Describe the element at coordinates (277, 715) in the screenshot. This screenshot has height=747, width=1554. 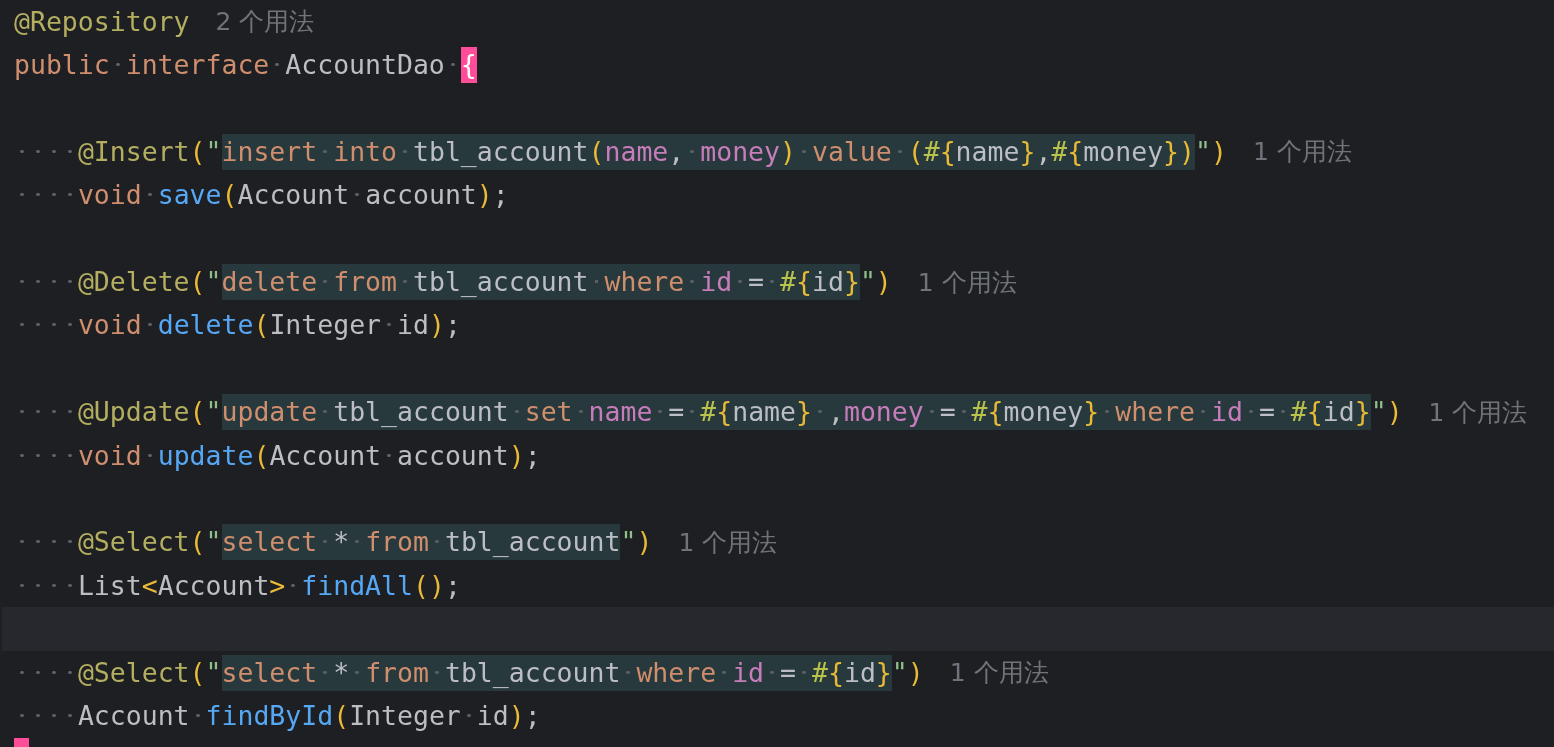
I see `code-line: Account findById(Integer id);` at that location.